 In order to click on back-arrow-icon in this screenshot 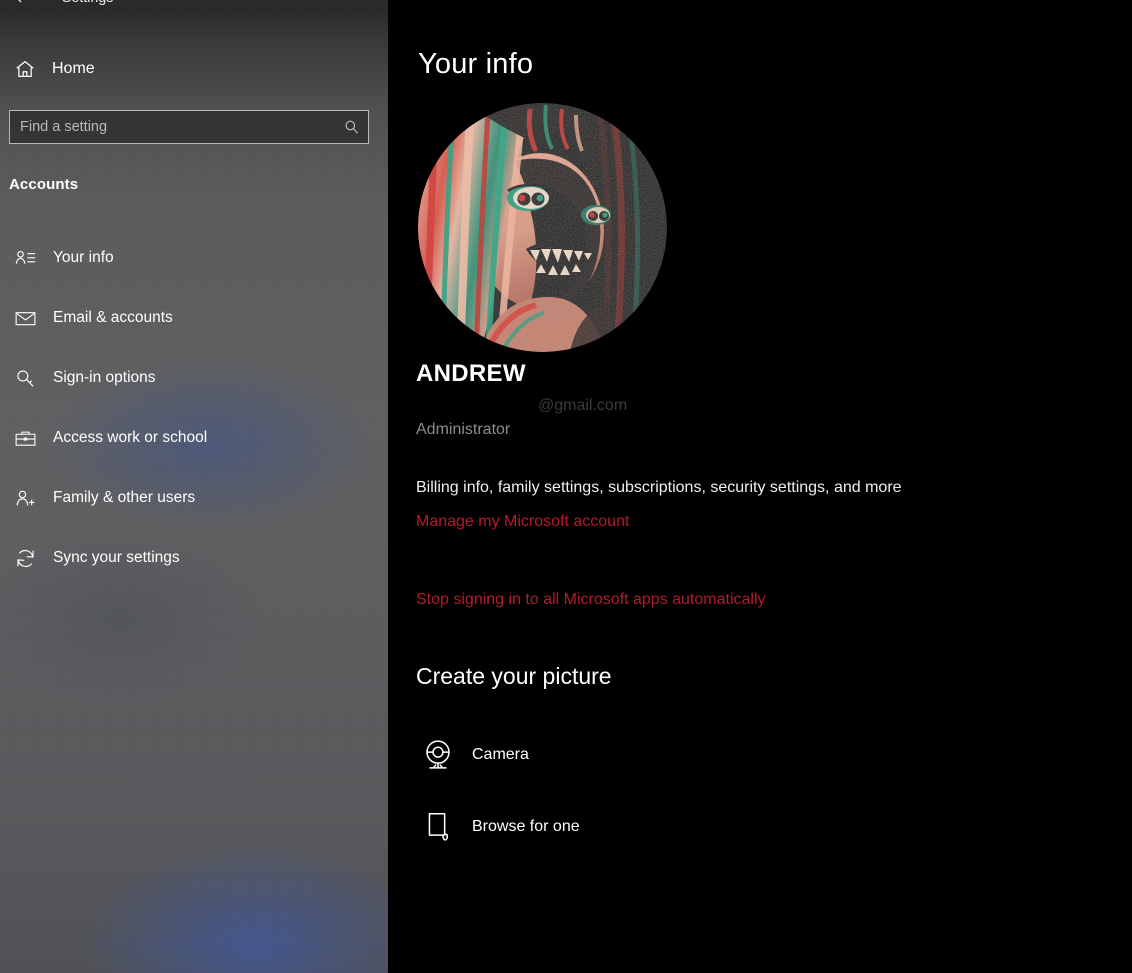, I will do `click(19, 5)`.